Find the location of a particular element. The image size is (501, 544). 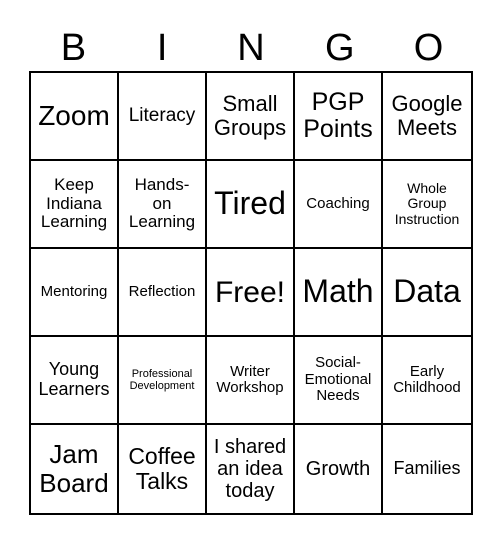

bingo-cell: Families is located at coordinates (427, 469).